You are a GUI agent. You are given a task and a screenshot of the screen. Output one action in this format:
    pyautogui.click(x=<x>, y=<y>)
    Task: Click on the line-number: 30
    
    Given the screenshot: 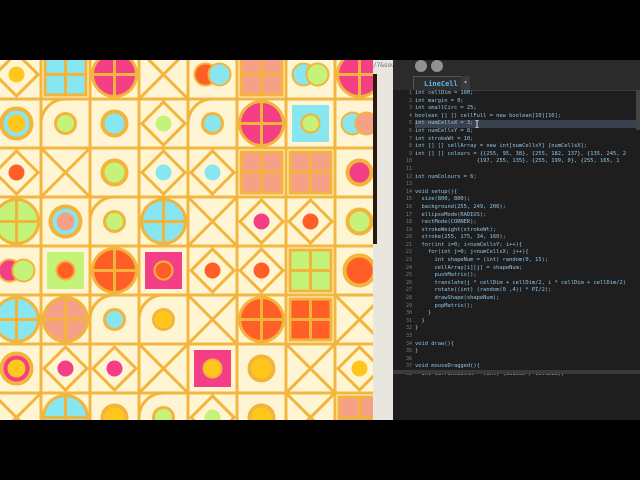 What is the action you would take?
    pyautogui.click(x=408, y=313)
    